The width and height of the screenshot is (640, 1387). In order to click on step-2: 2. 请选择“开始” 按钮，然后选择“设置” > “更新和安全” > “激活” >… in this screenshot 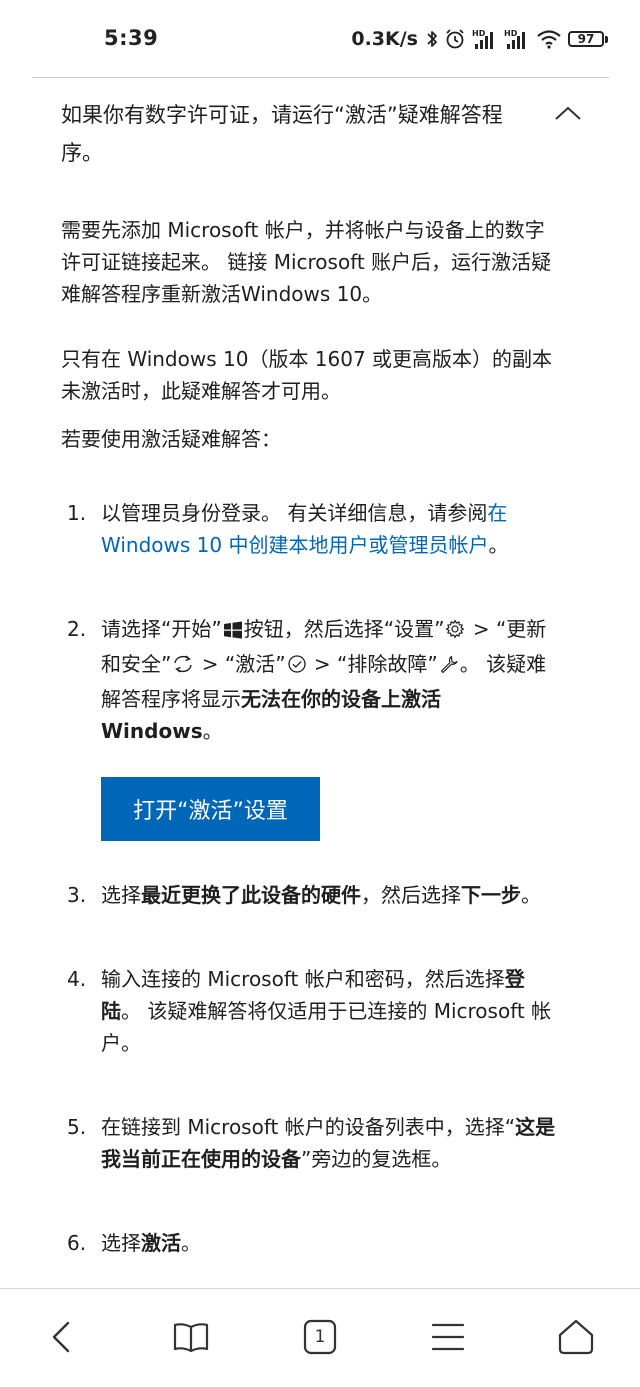, I will do `click(311, 727)`.